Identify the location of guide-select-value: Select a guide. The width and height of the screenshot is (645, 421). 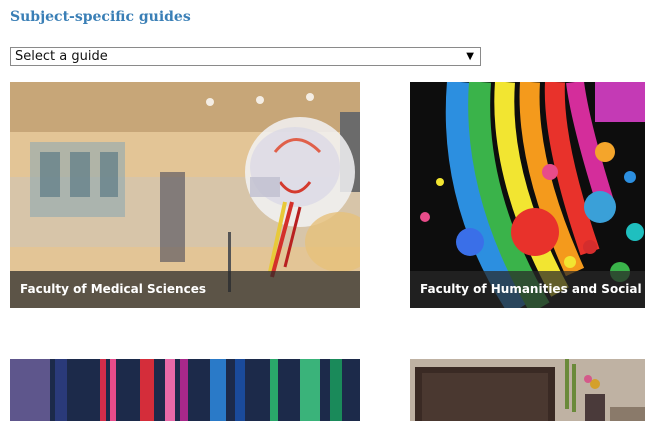
(61, 56).